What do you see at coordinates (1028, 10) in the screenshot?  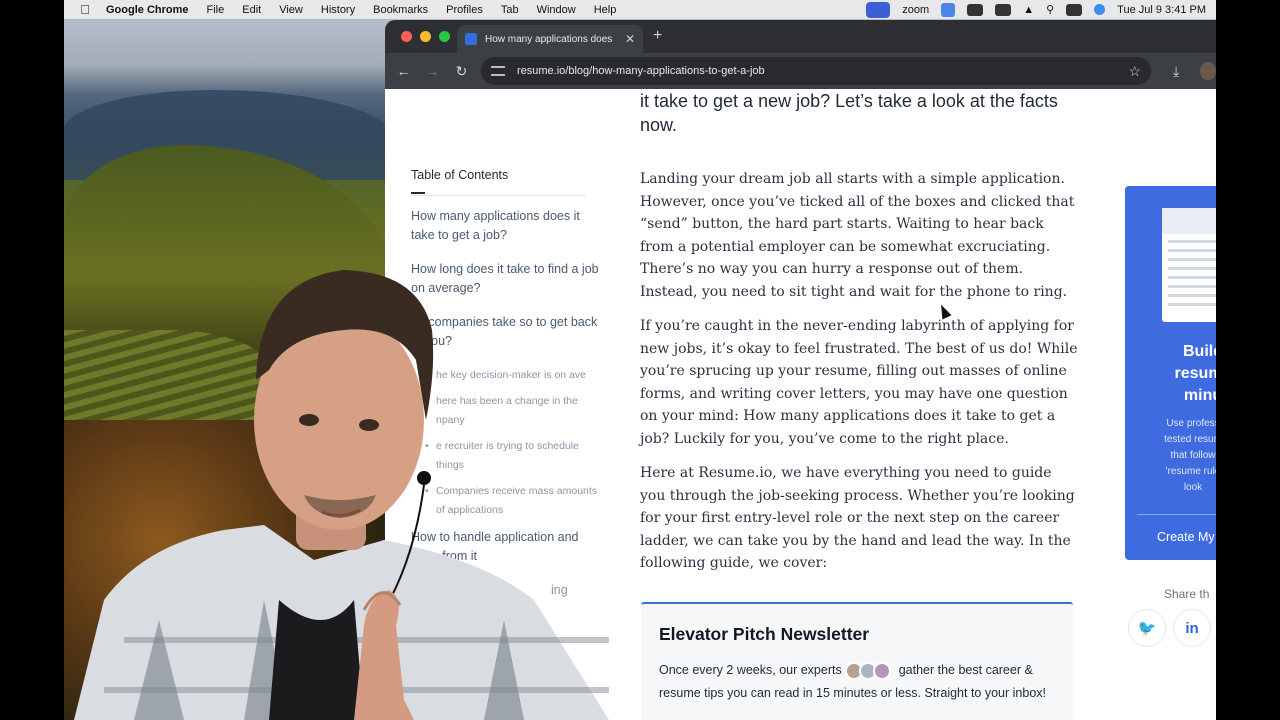 I see `wifi-icon: ▲` at bounding box center [1028, 10].